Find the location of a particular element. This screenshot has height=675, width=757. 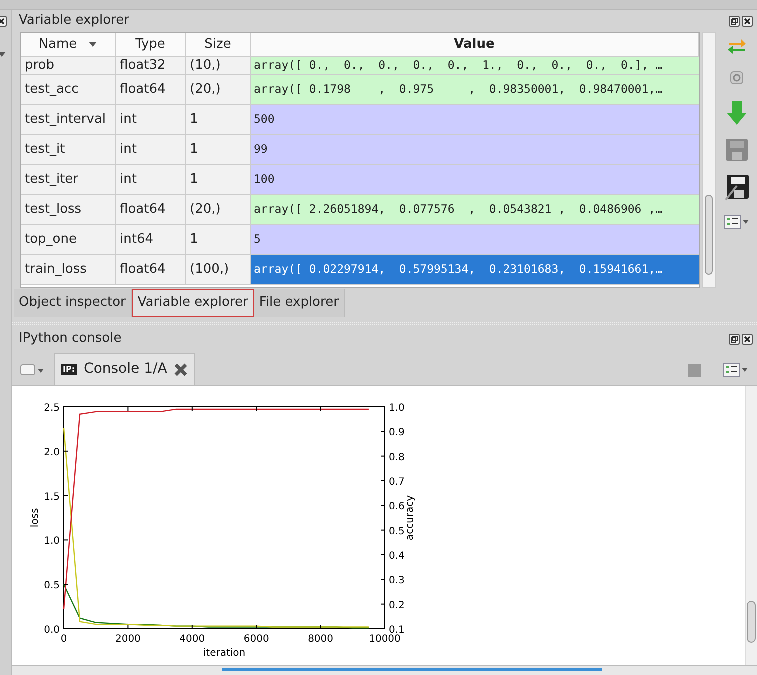

x-tick-label: 0 is located at coordinates (64, 639).